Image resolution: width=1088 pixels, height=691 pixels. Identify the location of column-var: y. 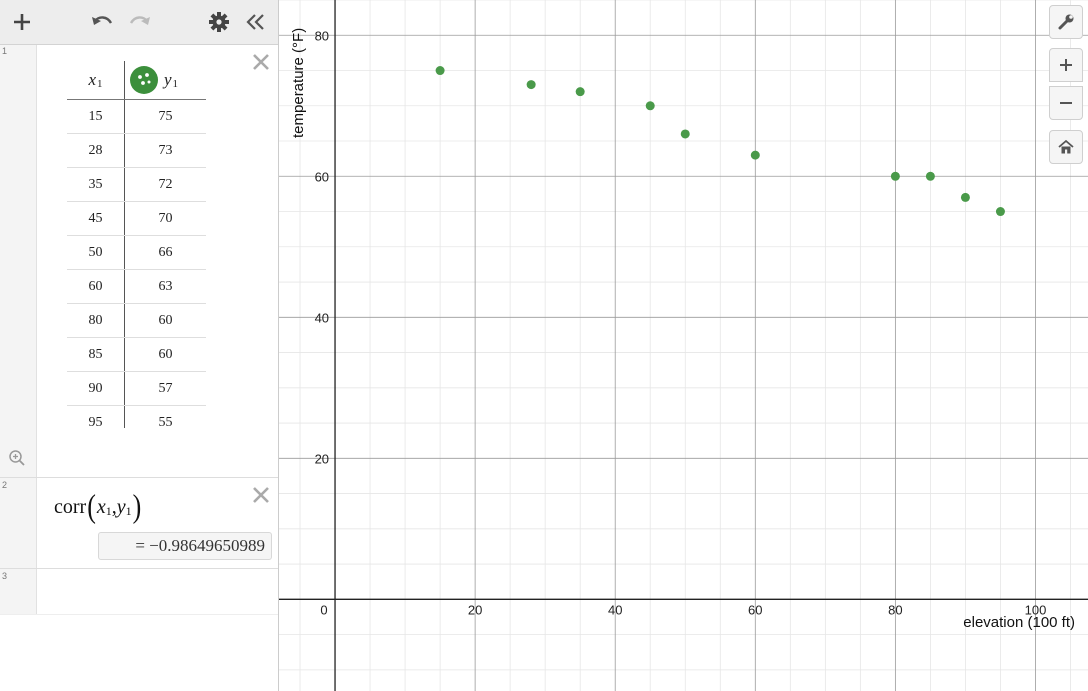
(167, 79).